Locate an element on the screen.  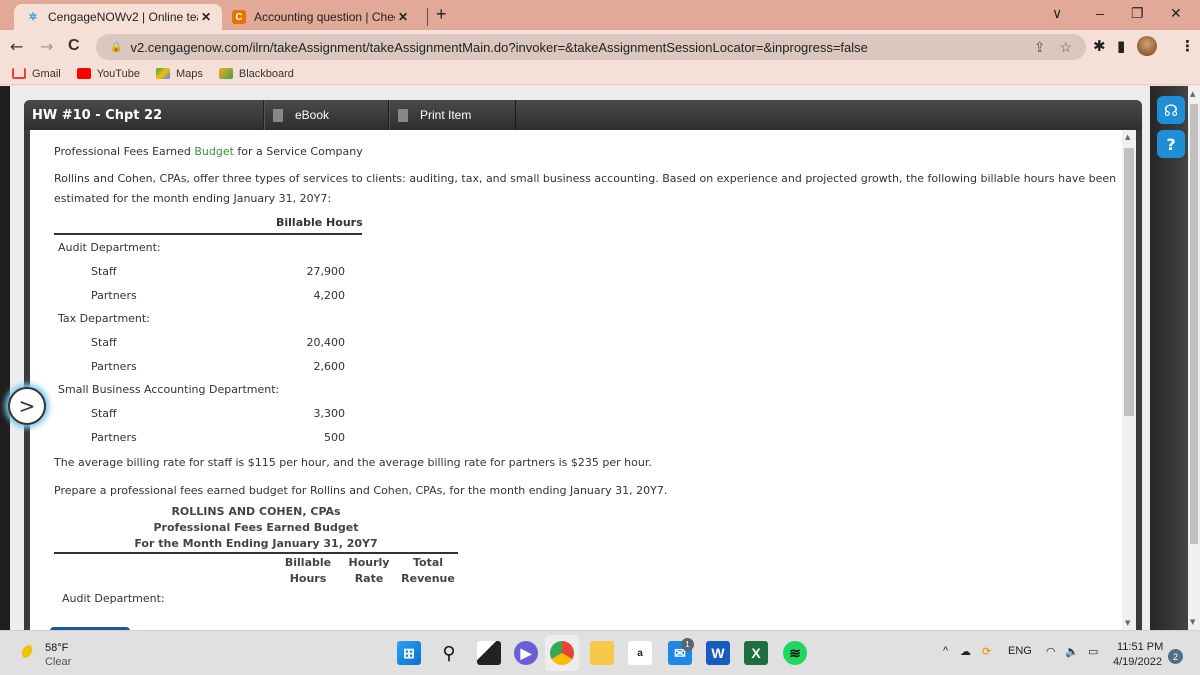
new-tab-button: + is located at coordinates (441, 14).